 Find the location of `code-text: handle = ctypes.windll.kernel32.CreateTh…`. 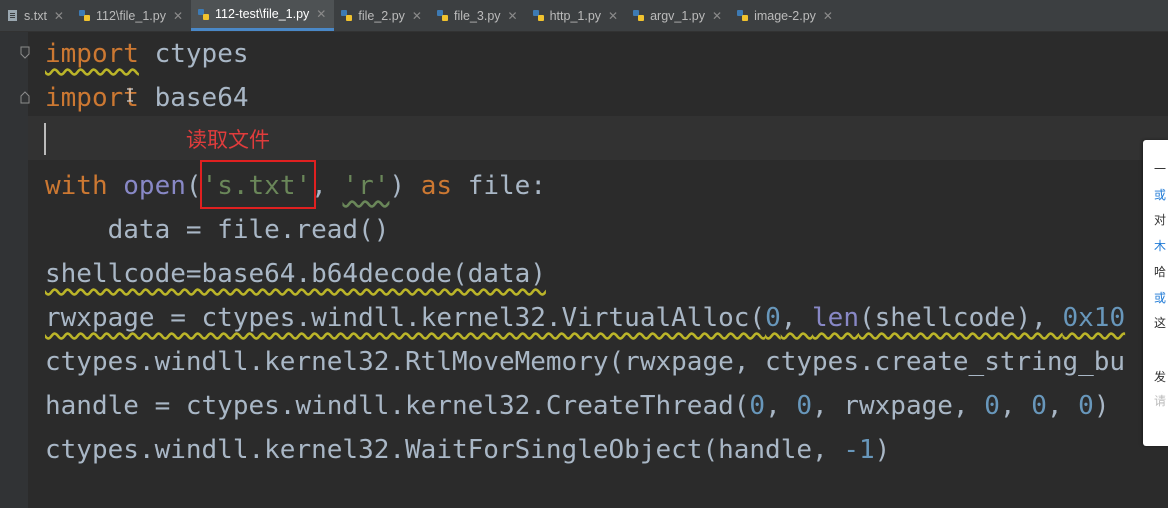

code-text: handle = ctypes.windll.kernel32.CreateTh… is located at coordinates (397, 406).